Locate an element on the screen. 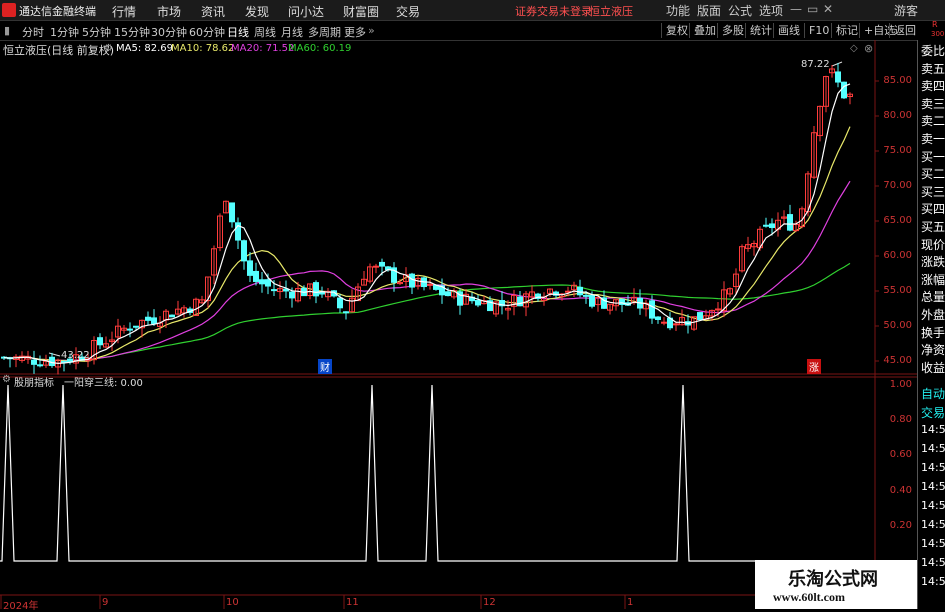 This screenshot has width=945, height=612. minimize-icon: — is located at coordinates (796, 9).